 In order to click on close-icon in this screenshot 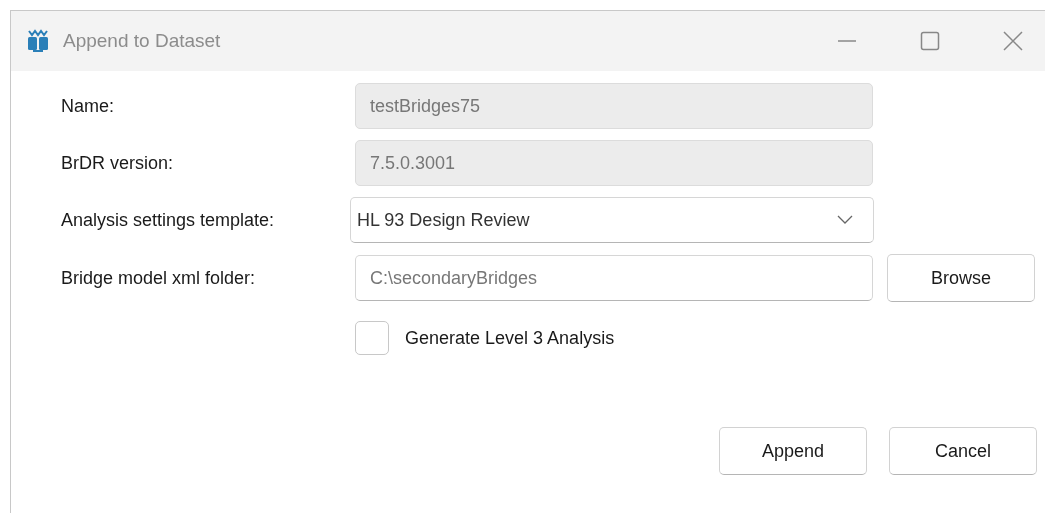, I will do `click(1013, 41)`.